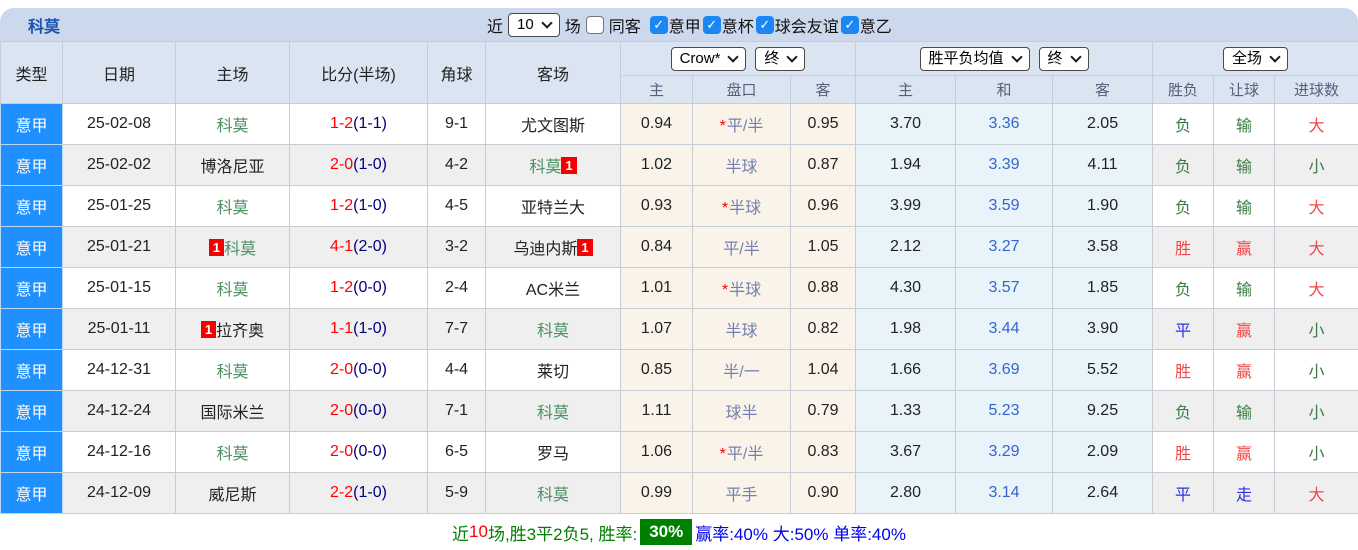  Describe the element at coordinates (233, 411) in the screenshot. I see `home-team-cell: 国际米兰` at that location.